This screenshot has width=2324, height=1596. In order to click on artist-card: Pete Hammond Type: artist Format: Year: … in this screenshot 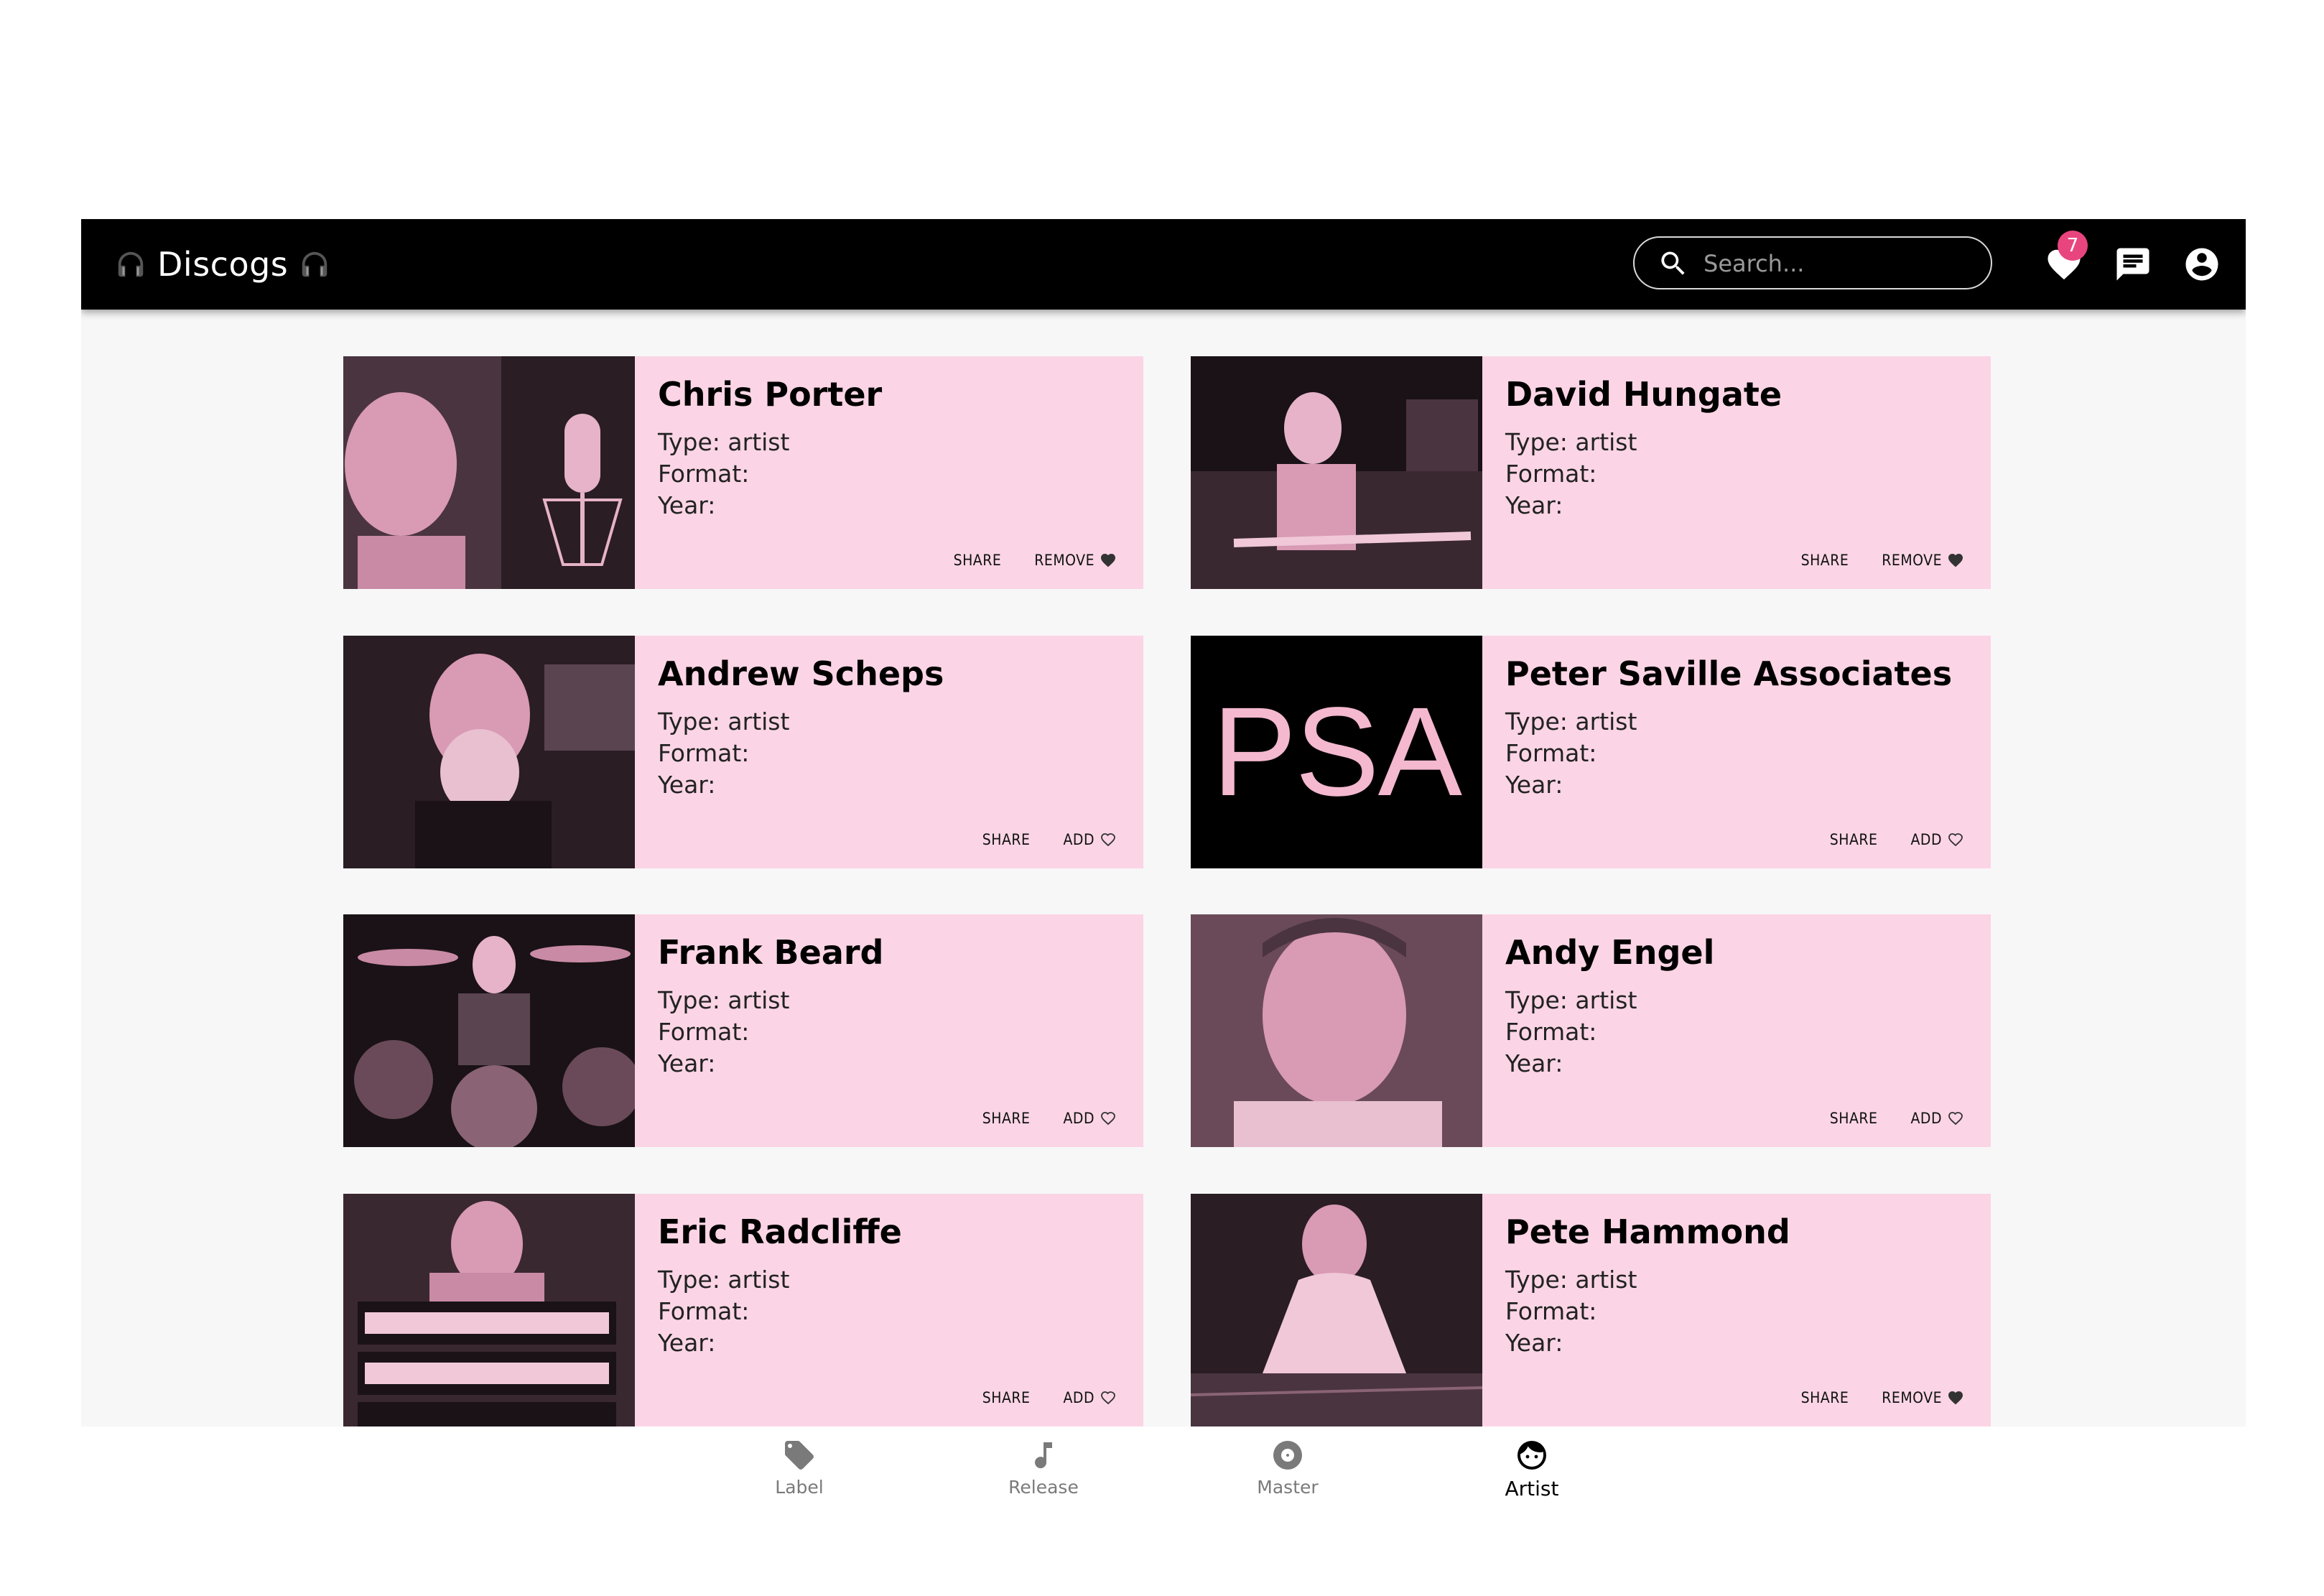, I will do `click(1591, 1310)`.